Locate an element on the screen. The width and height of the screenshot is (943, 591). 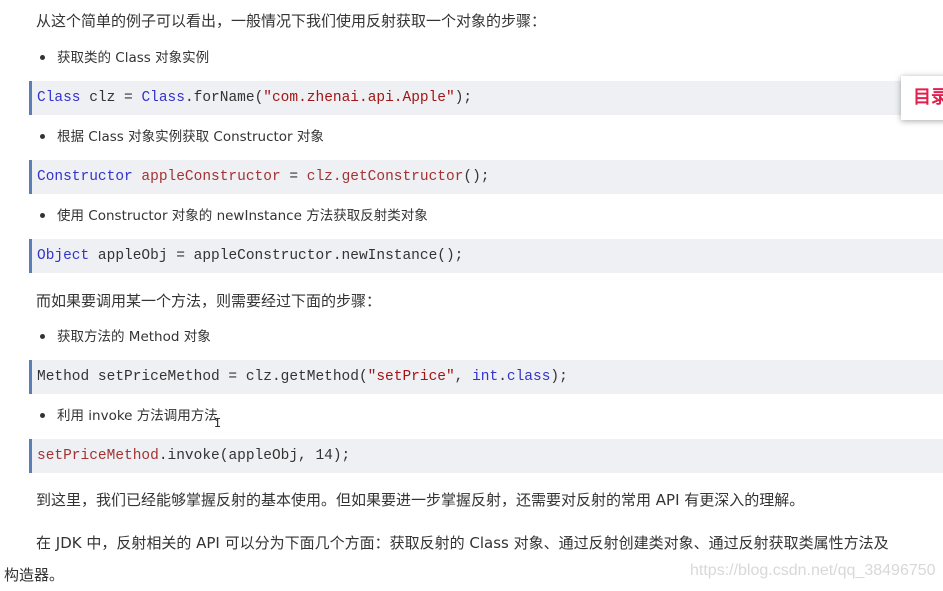
list-item: 使用 Constructor 对象的 newInstance 方法获取反射类对象 is located at coordinates (234, 216).